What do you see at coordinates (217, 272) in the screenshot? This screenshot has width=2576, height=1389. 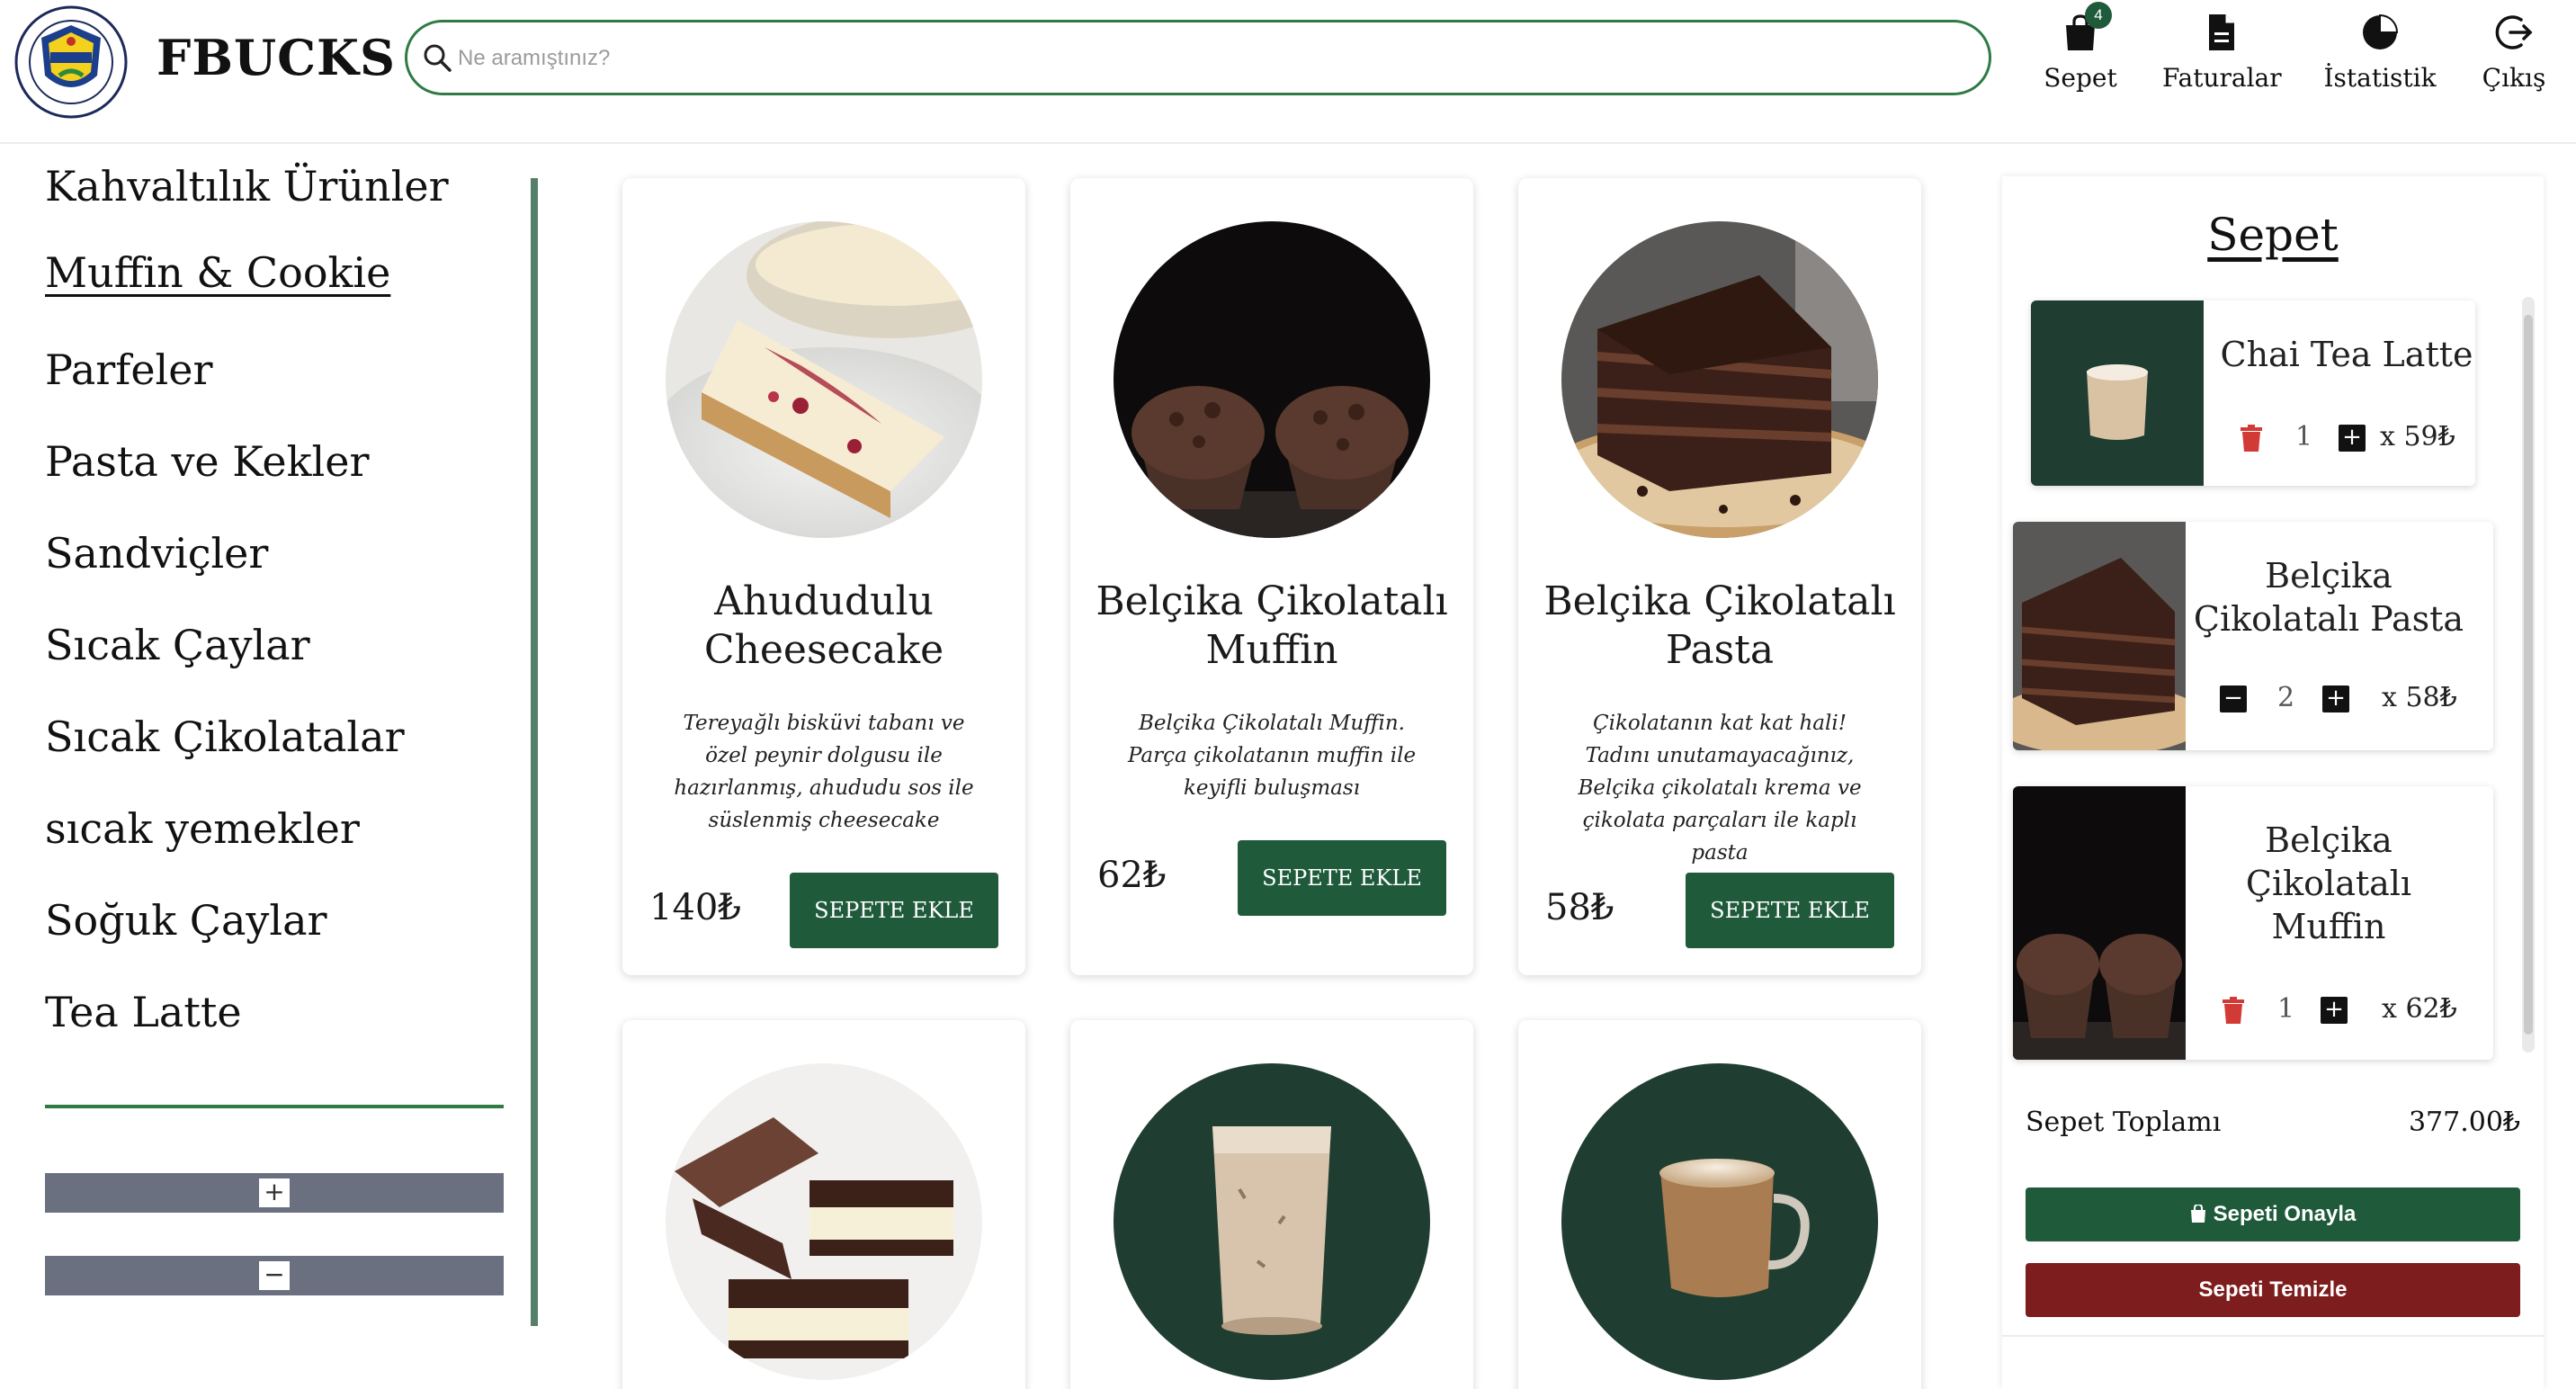 I see `category-item-active: Muffin & Cookie` at bounding box center [217, 272].